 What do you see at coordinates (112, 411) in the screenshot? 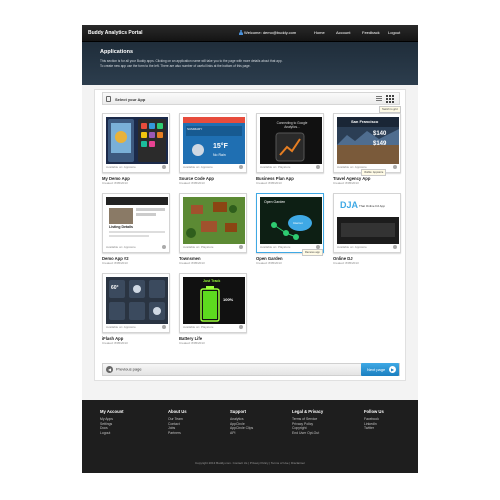
I see `footer-heading: My Account` at bounding box center [112, 411].